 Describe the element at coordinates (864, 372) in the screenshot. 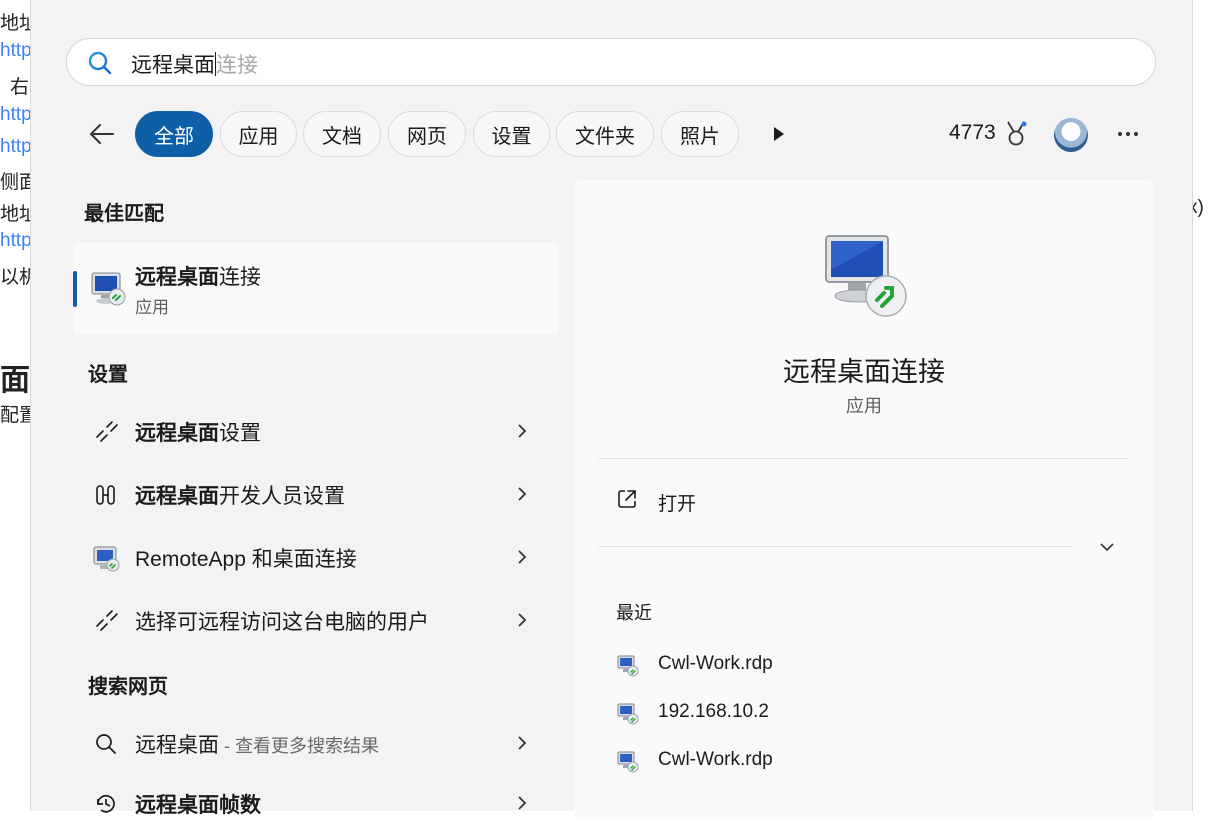

I see `preview-title: 远程桌面连接` at that location.